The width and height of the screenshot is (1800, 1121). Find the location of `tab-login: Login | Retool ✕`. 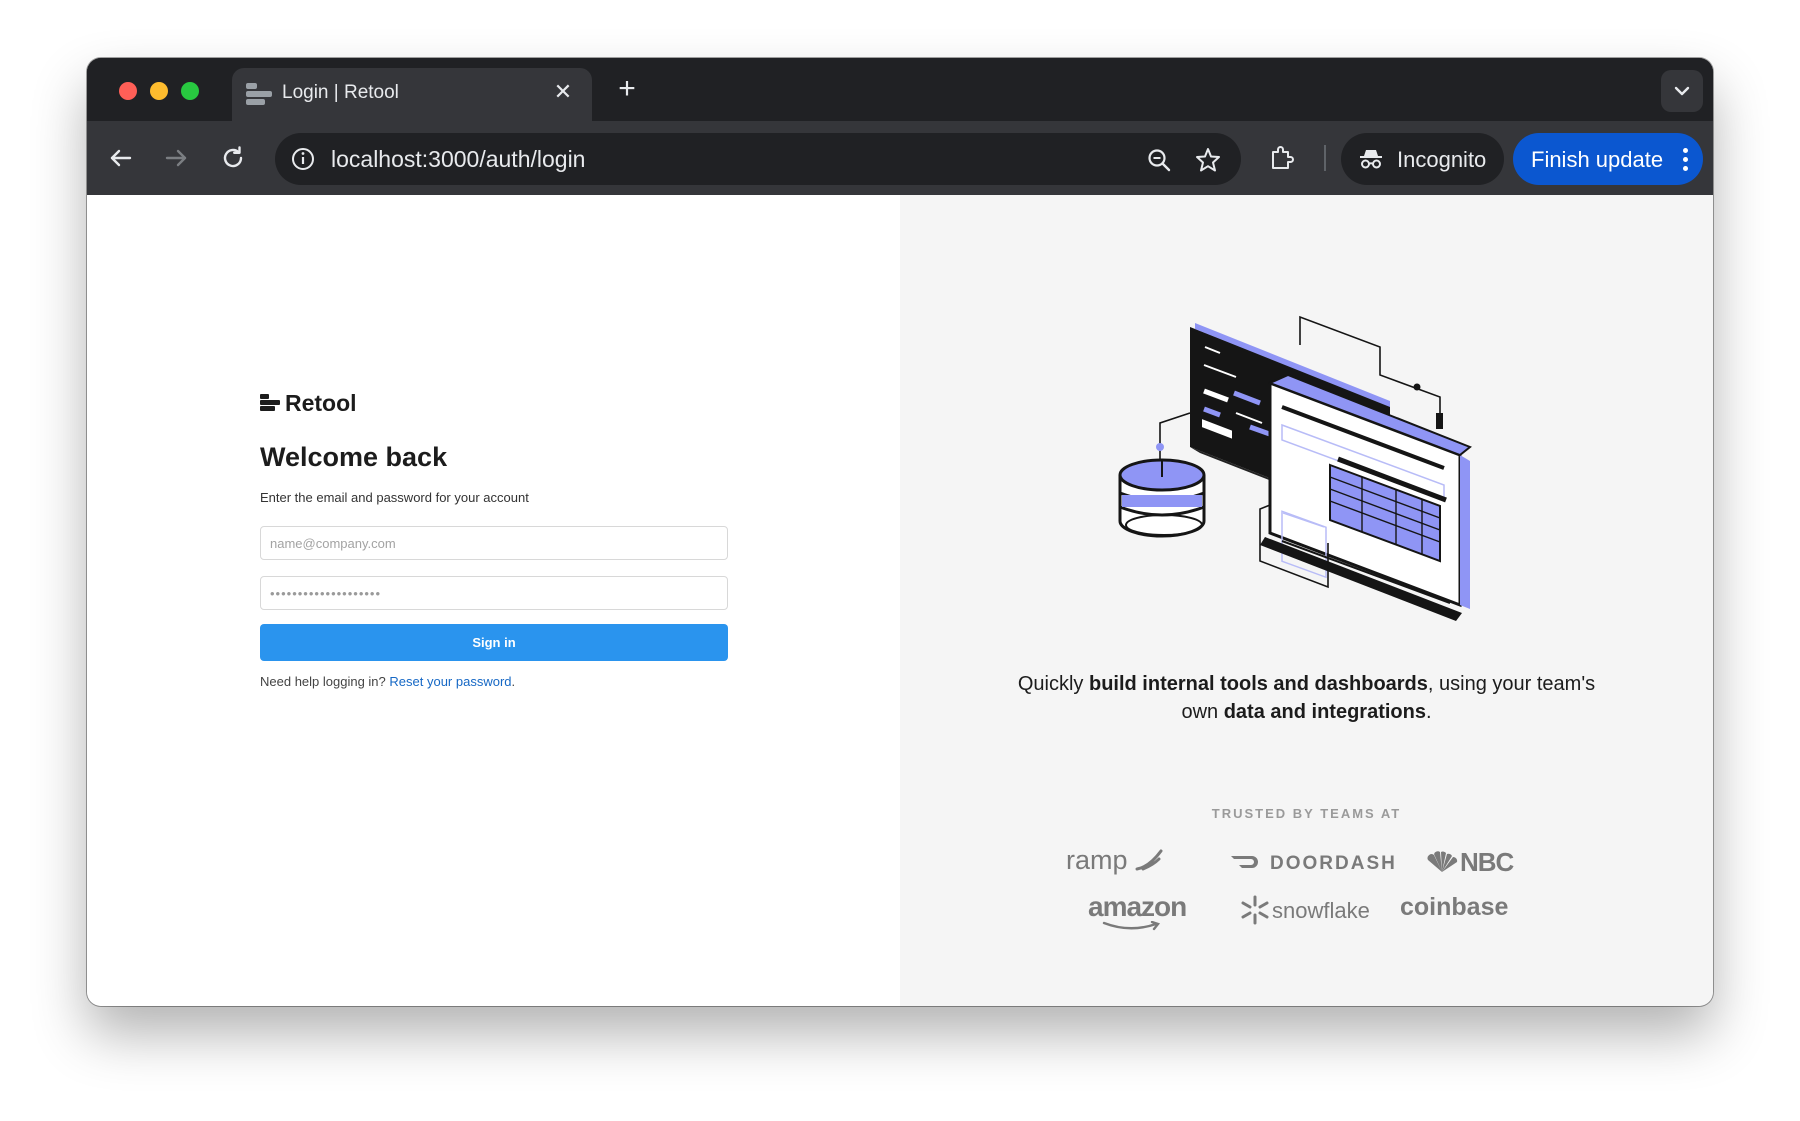

tab-login: Login | Retool ✕ is located at coordinates (412, 94).